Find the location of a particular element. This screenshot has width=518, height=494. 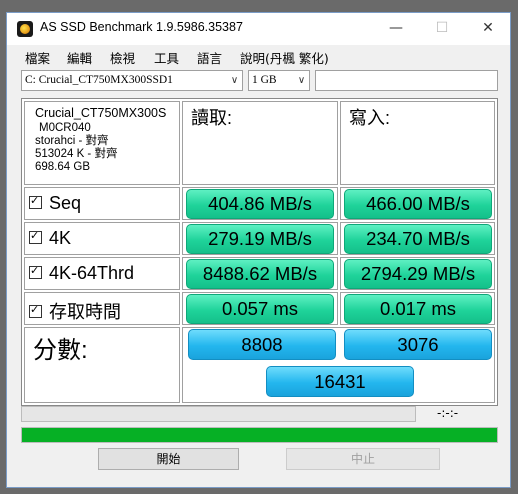

4k-row-label-cell: 4K is located at coordinates (102, 238).